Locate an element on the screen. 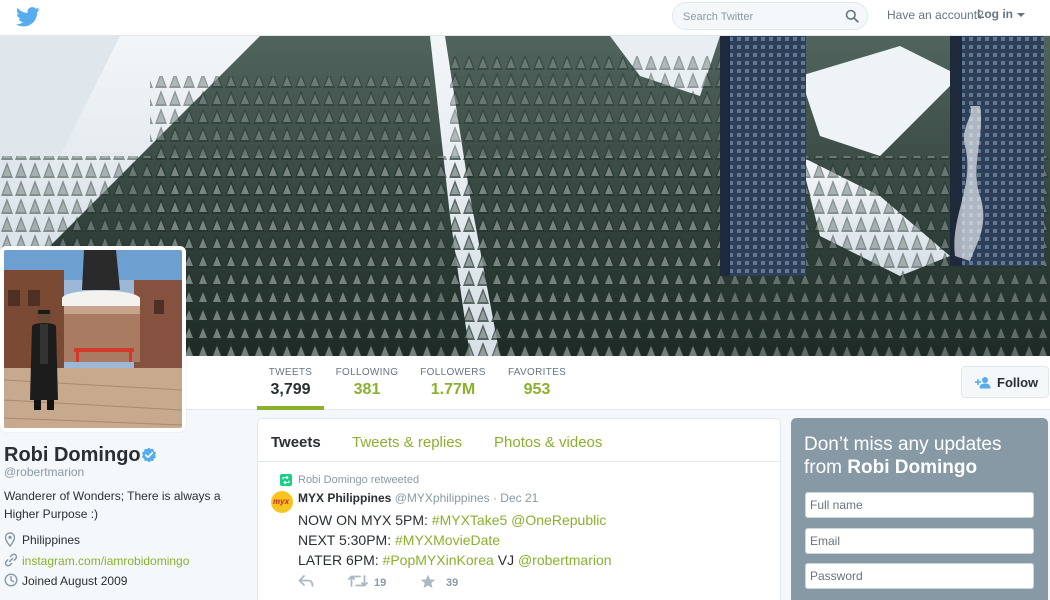 The height and width of the screenshot is (600, 1050). tweet-line: NOW ON MYX 5PM: #MYXTake5 @OneRepublic is located at coordinates (455, 520).